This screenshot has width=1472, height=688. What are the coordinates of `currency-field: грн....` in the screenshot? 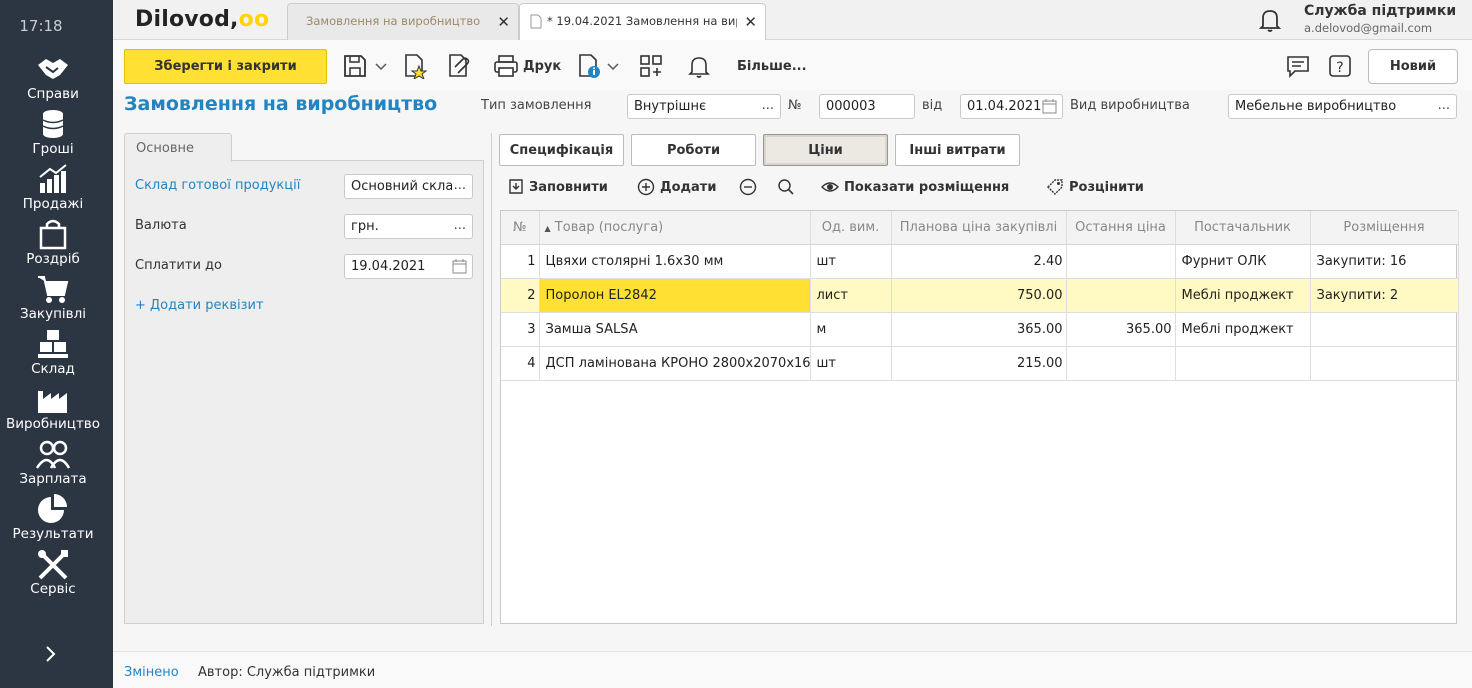 It's located at (408, 226).